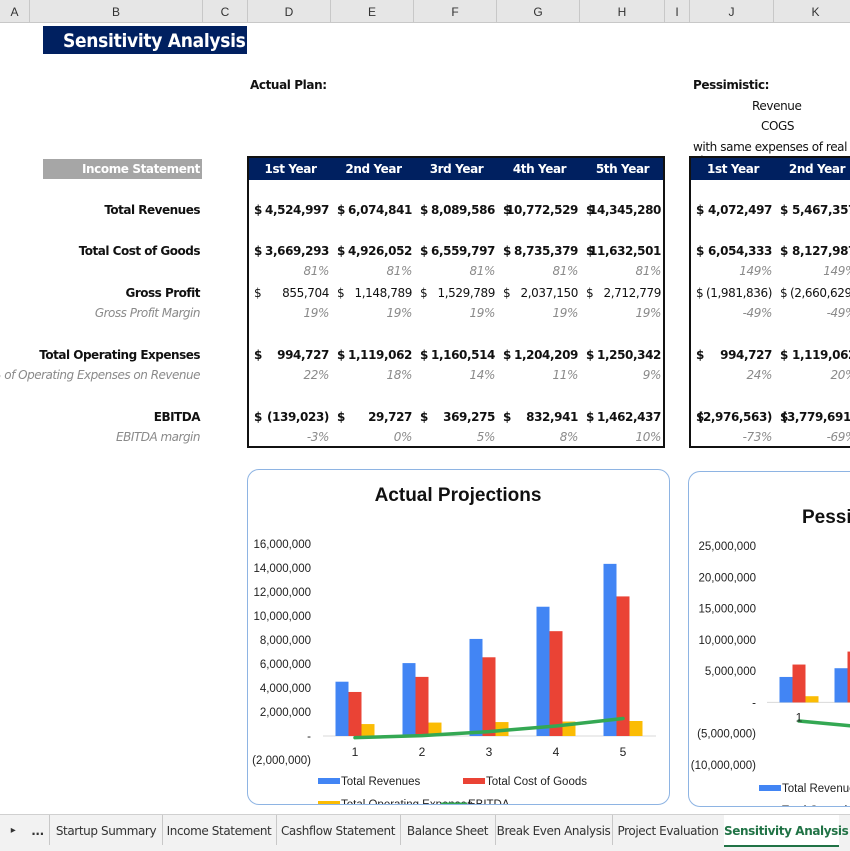 Image resolution: width=850 pixels, height=851 pixels. I want to click on column-header-f: F, so click(455, 11).